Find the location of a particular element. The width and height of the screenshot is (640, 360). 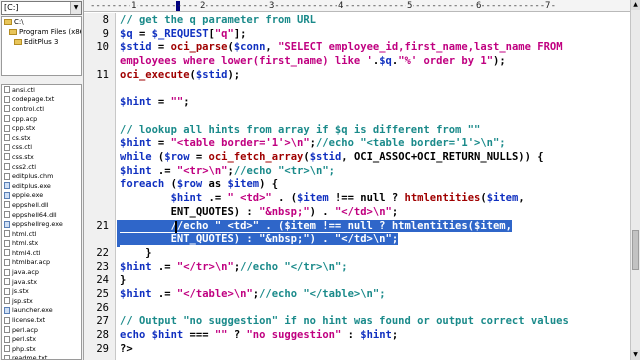

ruler-tick-label: 7 is located at coordinates (548, 6).